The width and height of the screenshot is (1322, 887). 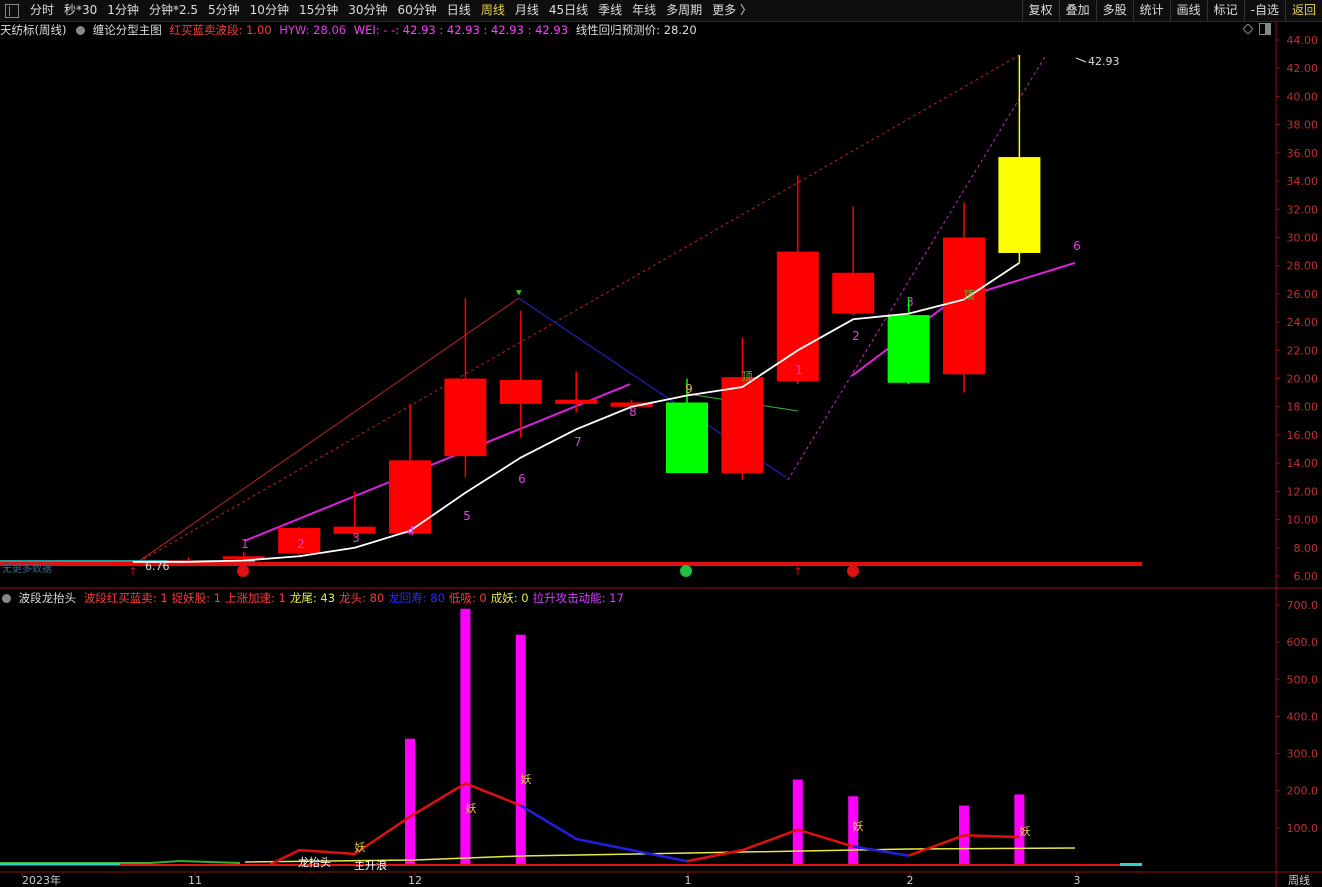 I want to click on period-tab-16: 更多 〉, so click(x=732, y=10).